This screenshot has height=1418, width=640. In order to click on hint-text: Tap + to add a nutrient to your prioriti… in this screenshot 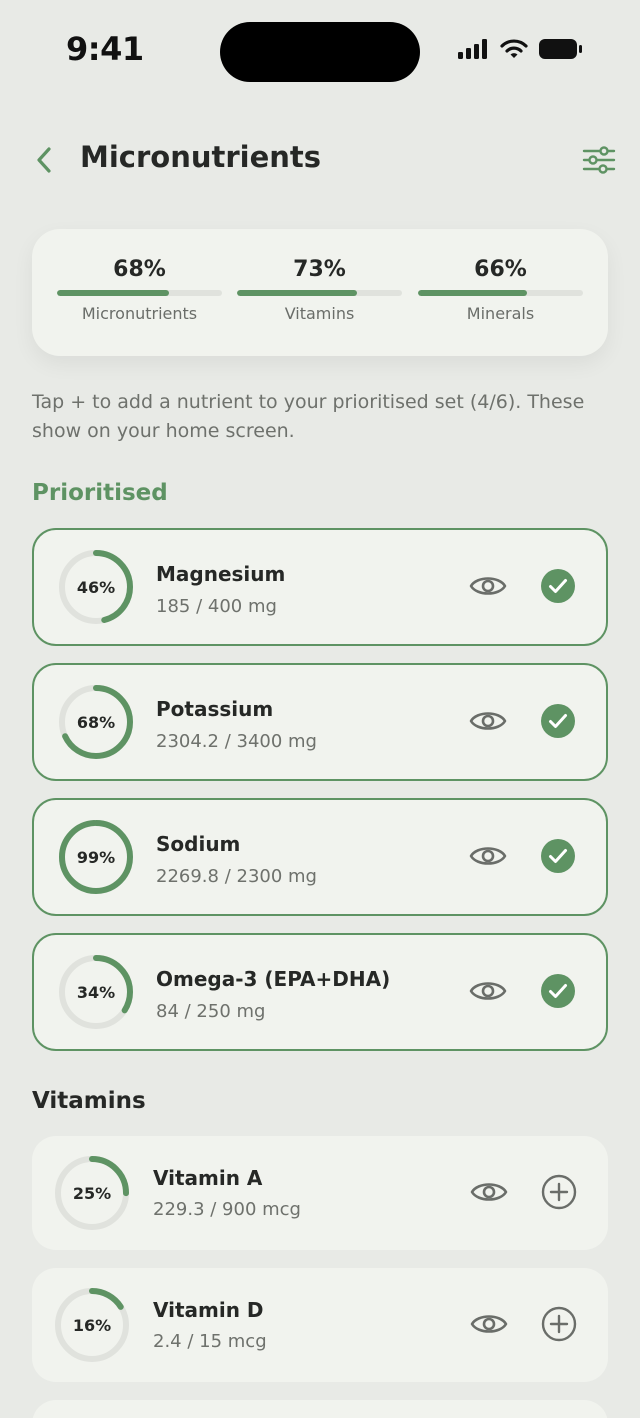, I will do `click(308, 416)`.